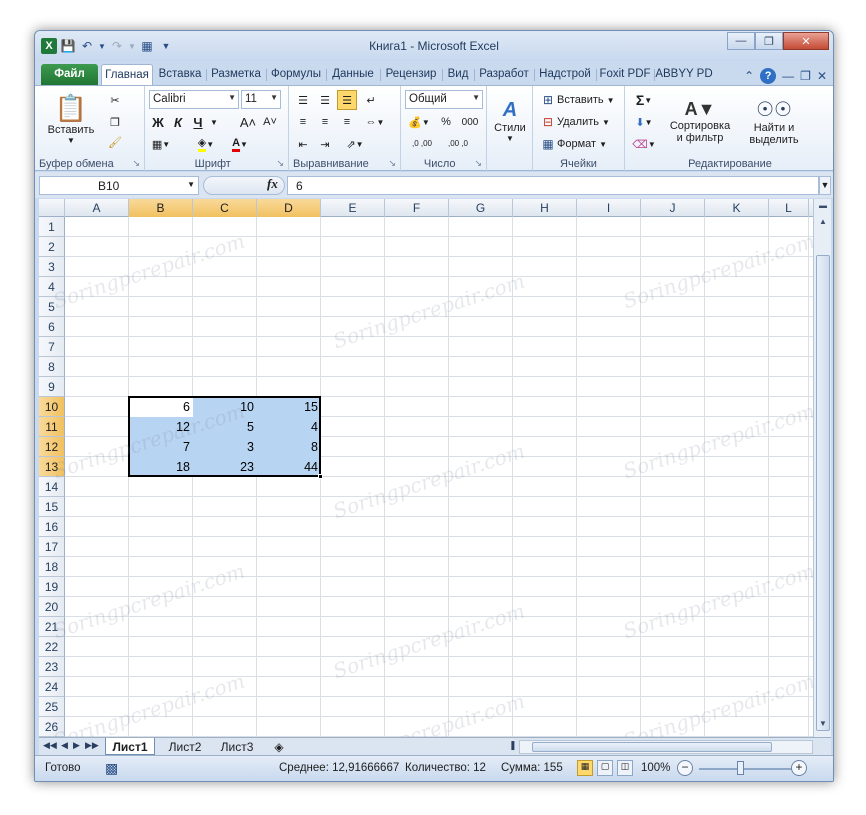 This screenshot has height=815, width=866. What do you see at coordinates (532, 768) in the screenshot?
I see `status-sum: Сумма: 155` at bounding box center [532, 768].